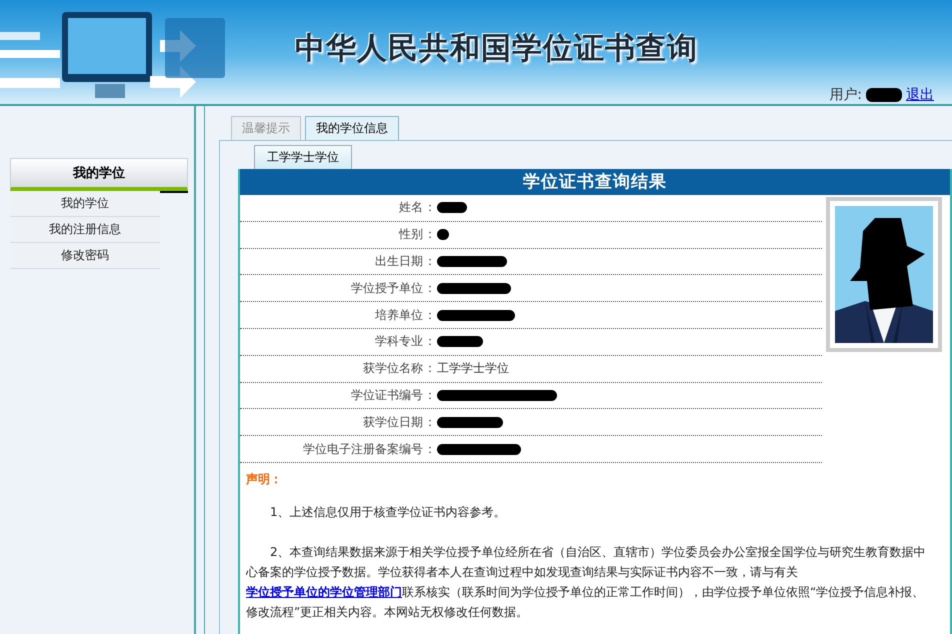 This screenshot has width=952, height=634. I want to click on department-link: 学位授予单位的学位管理部门, so click(324, 591).